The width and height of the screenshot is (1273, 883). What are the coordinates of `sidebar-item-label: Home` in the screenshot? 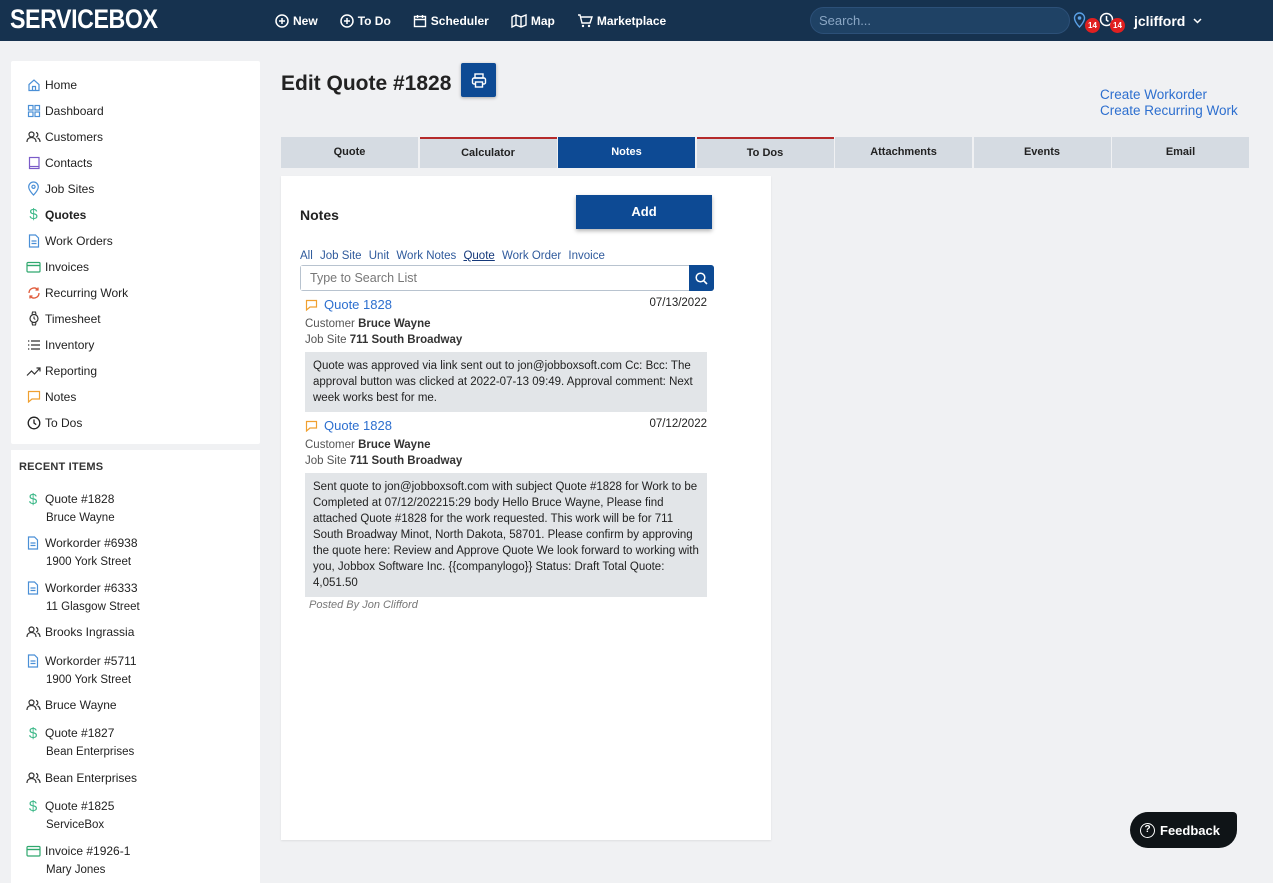 It's located at (61, 84).